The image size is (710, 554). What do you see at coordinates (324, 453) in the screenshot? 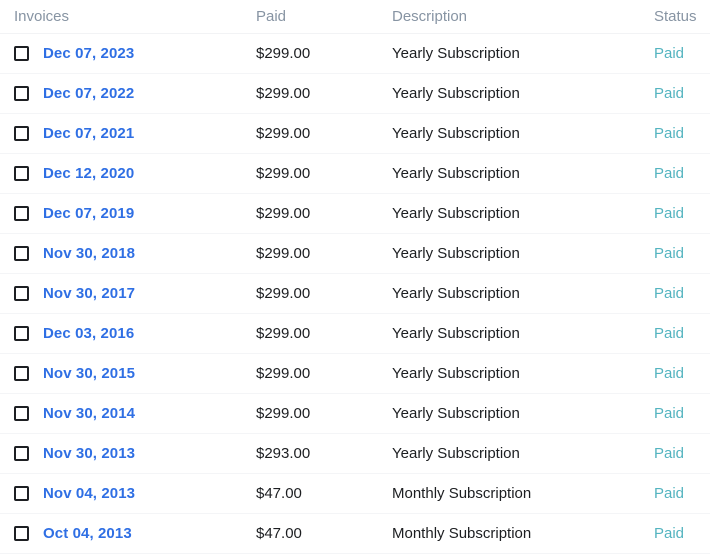
I see `invoice-amount: $293.00` at bounding box center [324, 453].